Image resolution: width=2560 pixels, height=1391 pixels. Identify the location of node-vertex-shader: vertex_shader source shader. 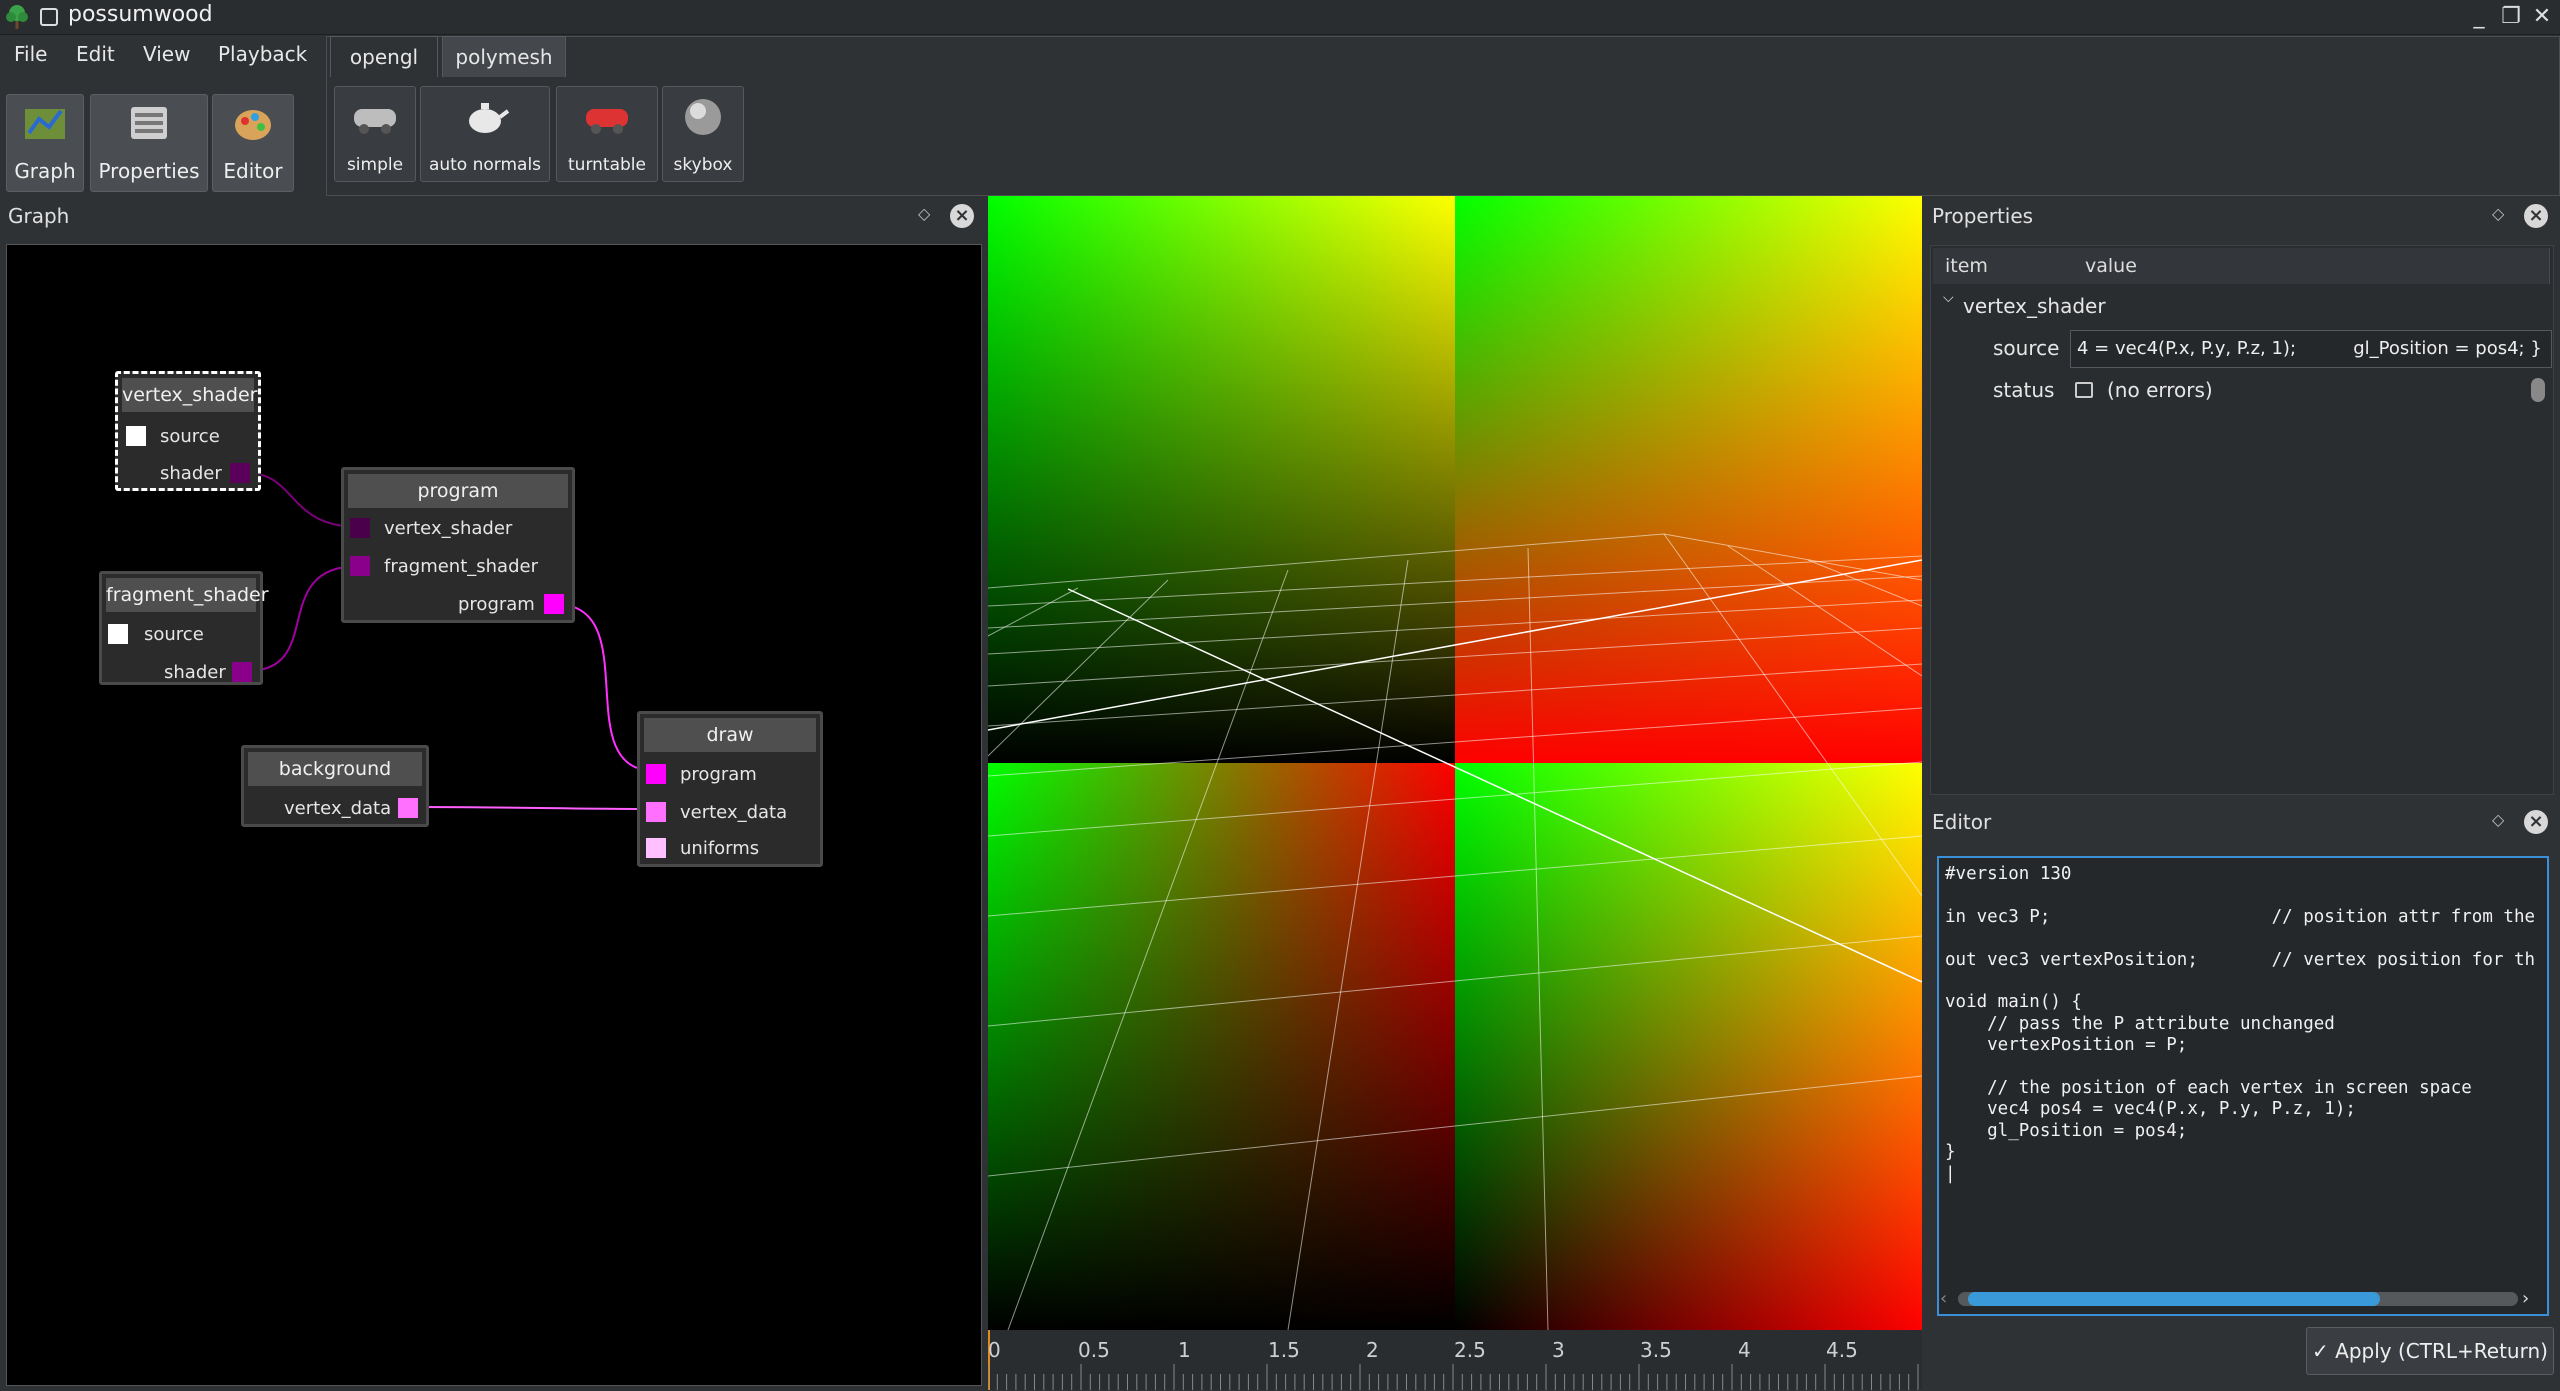
(188, 431).